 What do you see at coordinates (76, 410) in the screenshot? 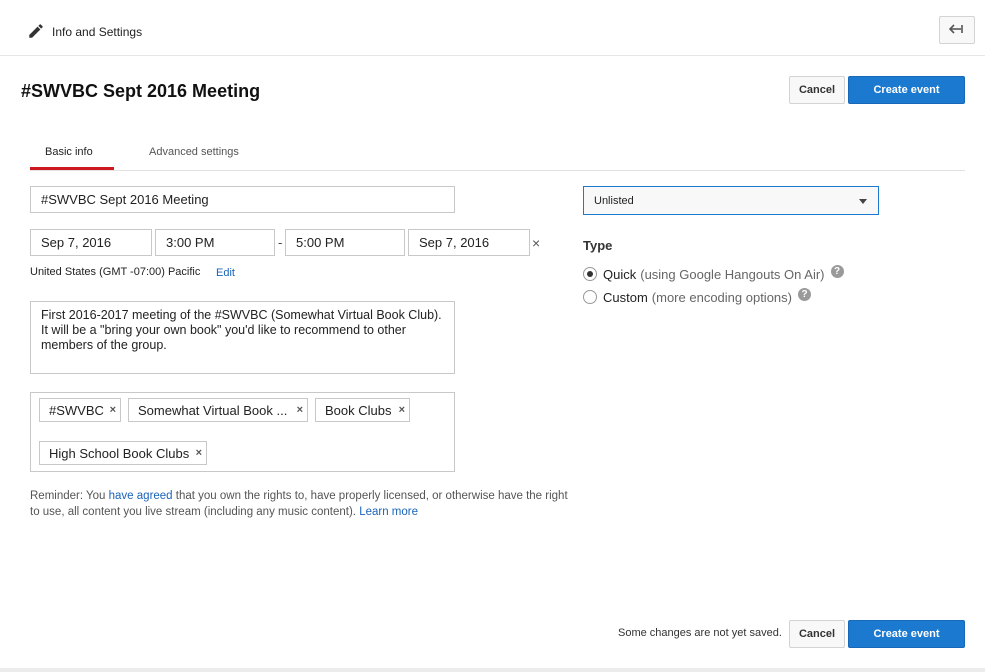
I see `tag-label: #SWVBC` at bounding box center [76, 410].